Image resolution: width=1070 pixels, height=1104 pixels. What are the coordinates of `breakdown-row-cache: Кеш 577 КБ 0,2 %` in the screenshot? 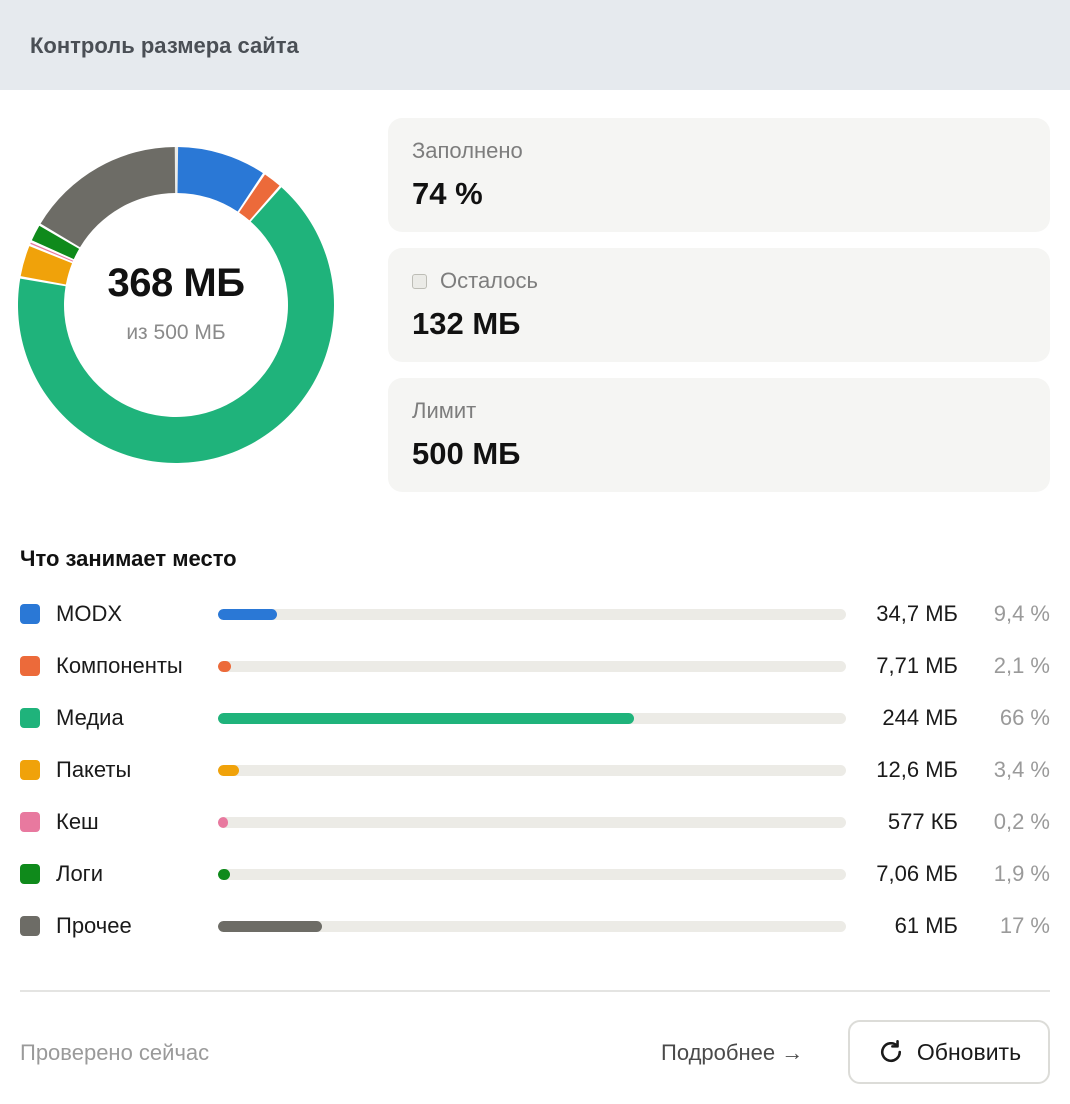 It's located at (535, 823).